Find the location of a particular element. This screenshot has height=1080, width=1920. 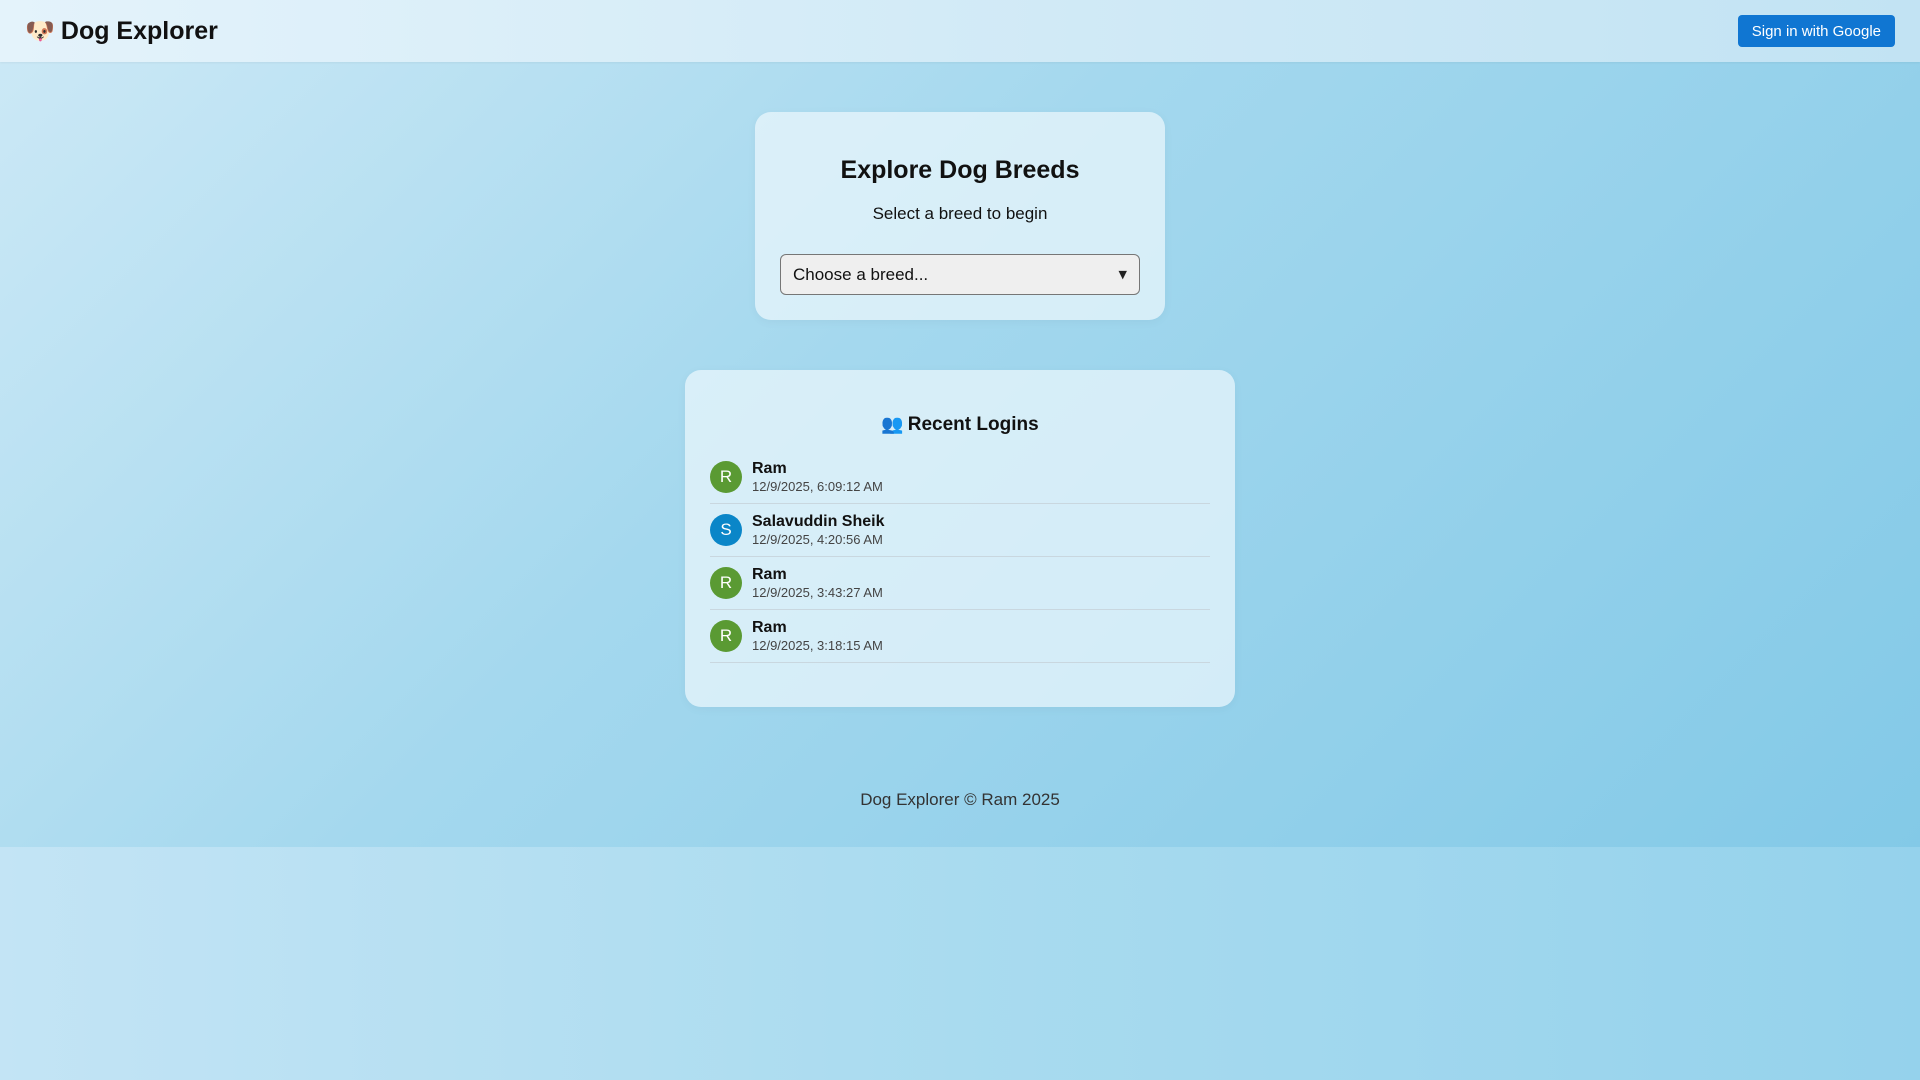

login-info: Ram 12/9/2025, 3:43:27 AM is located at coordinates (817, 583).